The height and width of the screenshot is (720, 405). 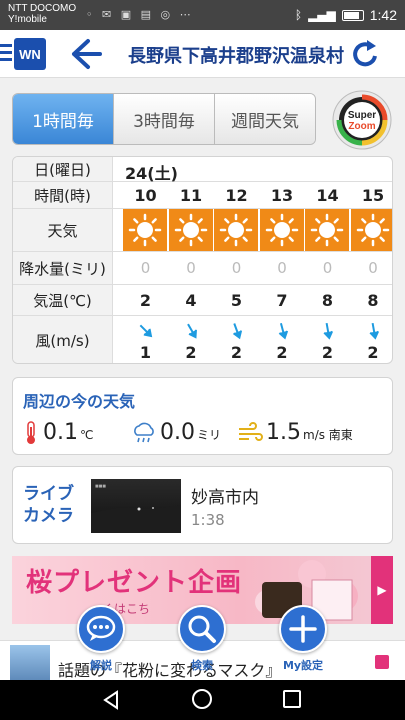 What do you see at coordinates (328, 435) in the screenshot?
I see `obs-wind-unit: m/s 南東` at bounding box center [328, 435].